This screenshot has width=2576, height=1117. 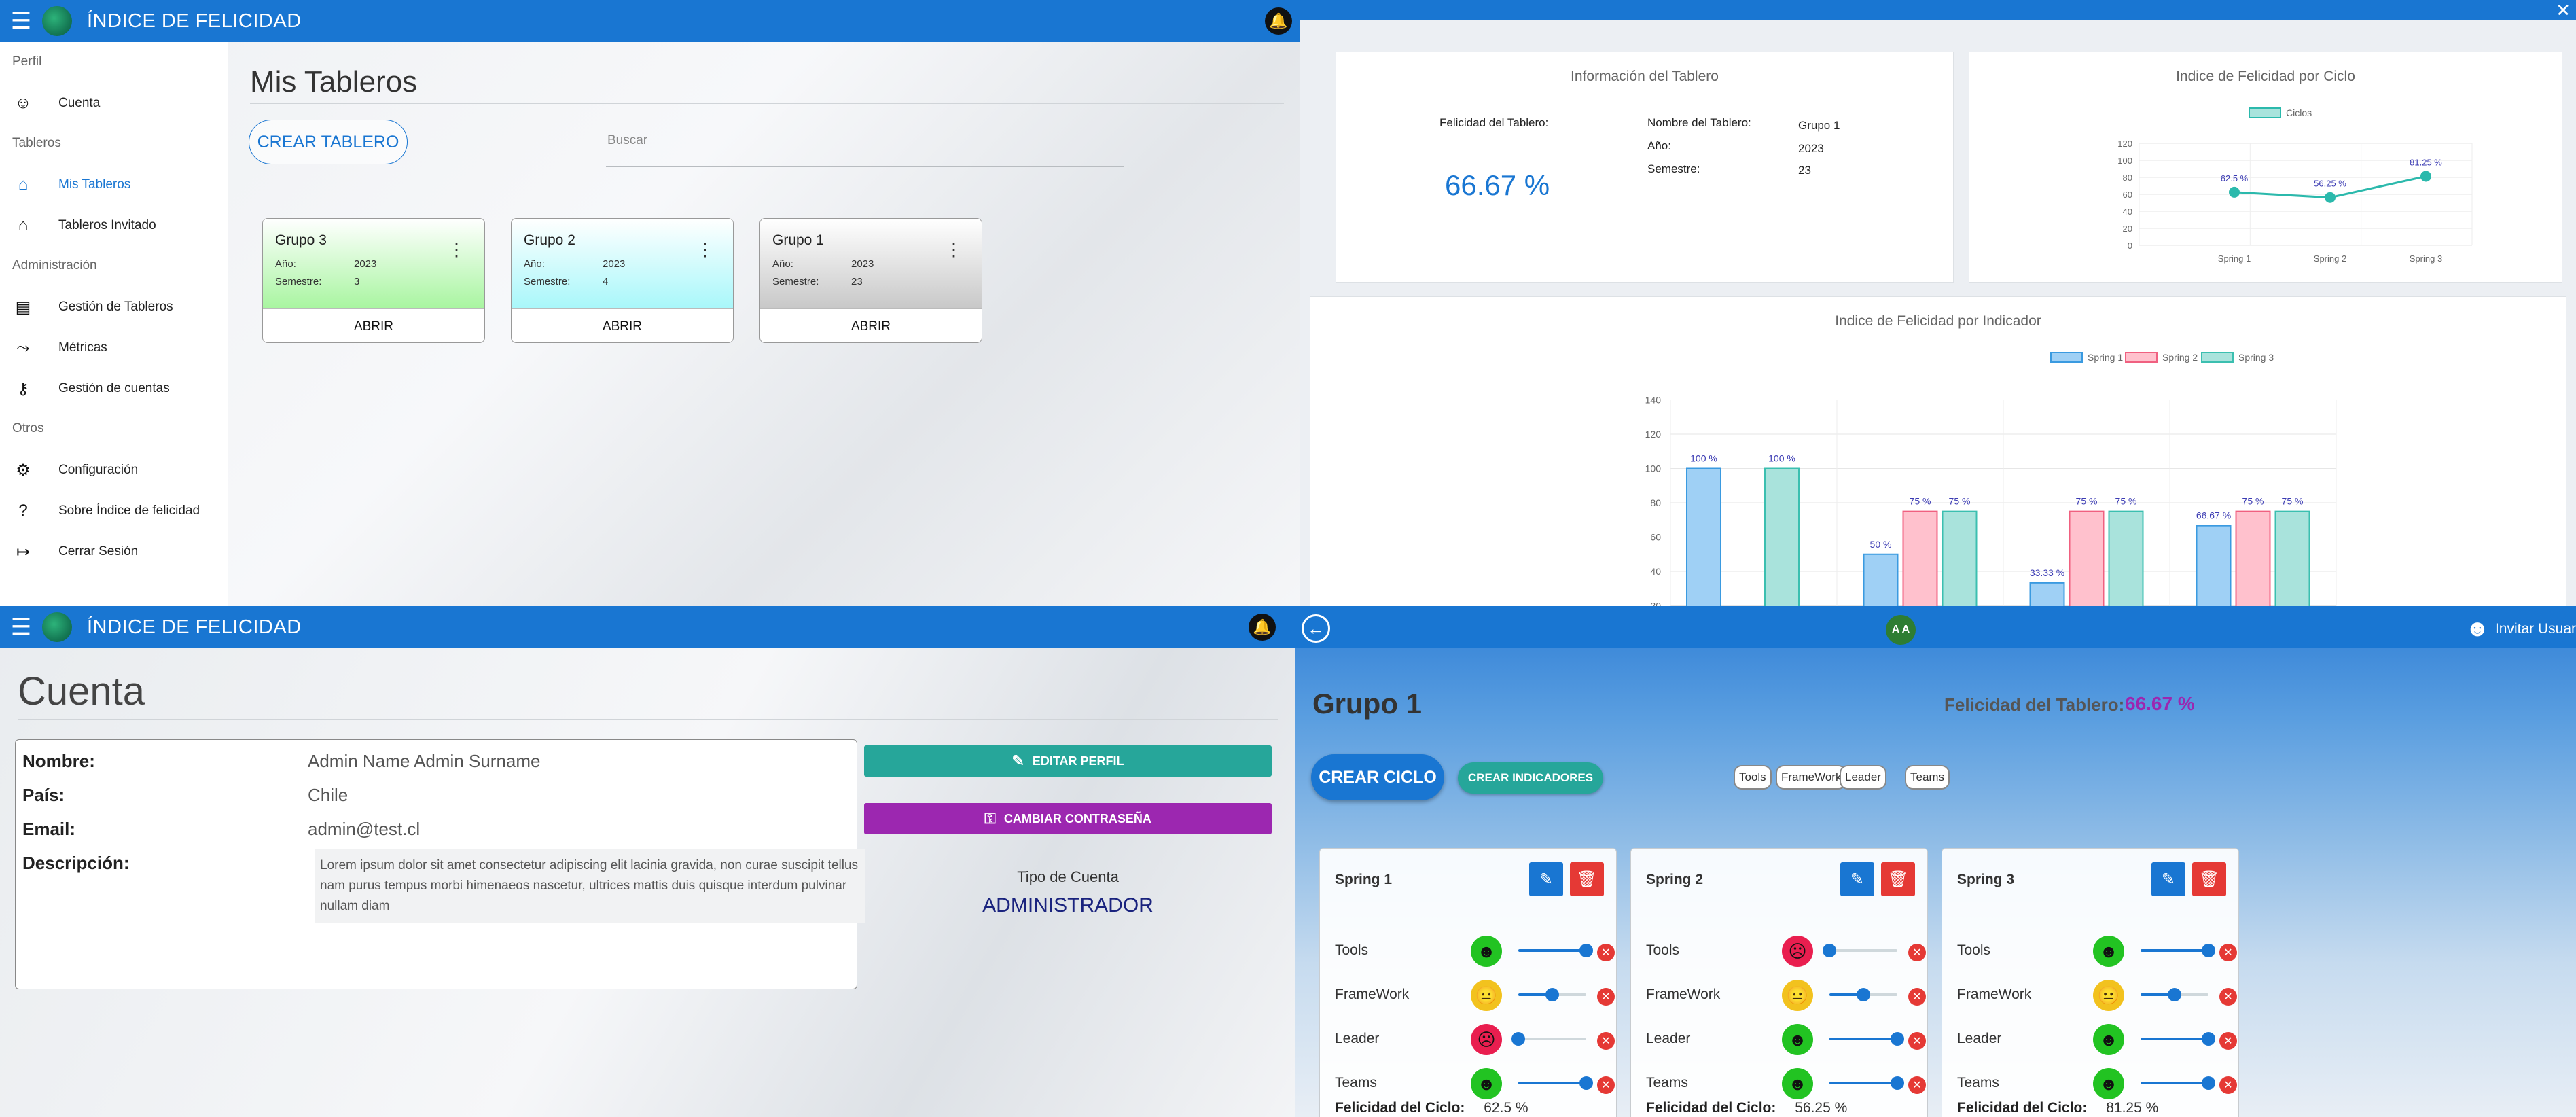 What do you see at coordinates (2217, 357) in the screenshot?
I see `legend-swatch` at bounding box center [2217, 357].